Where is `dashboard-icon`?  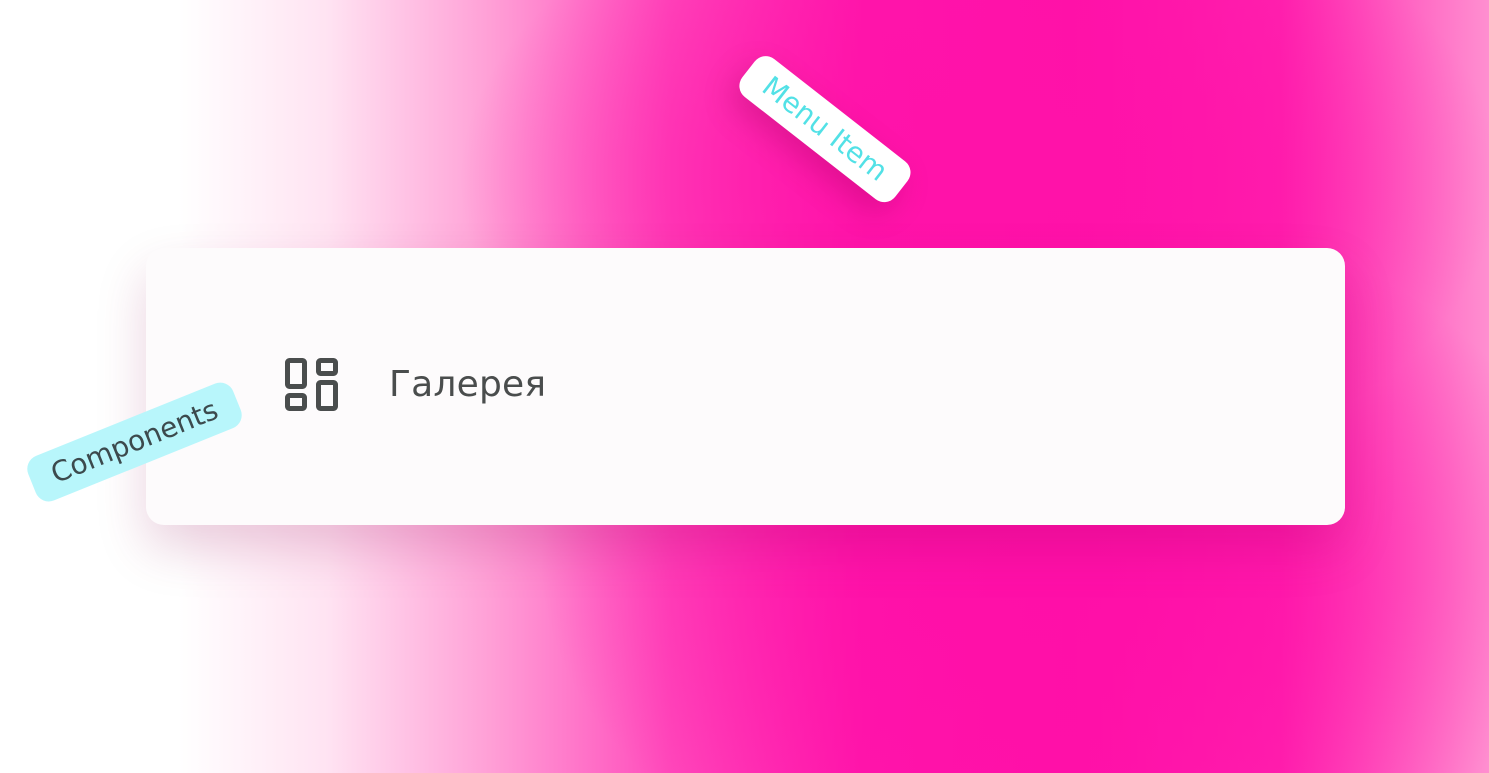 dashboard-icon is located at coordinates (311, 384).